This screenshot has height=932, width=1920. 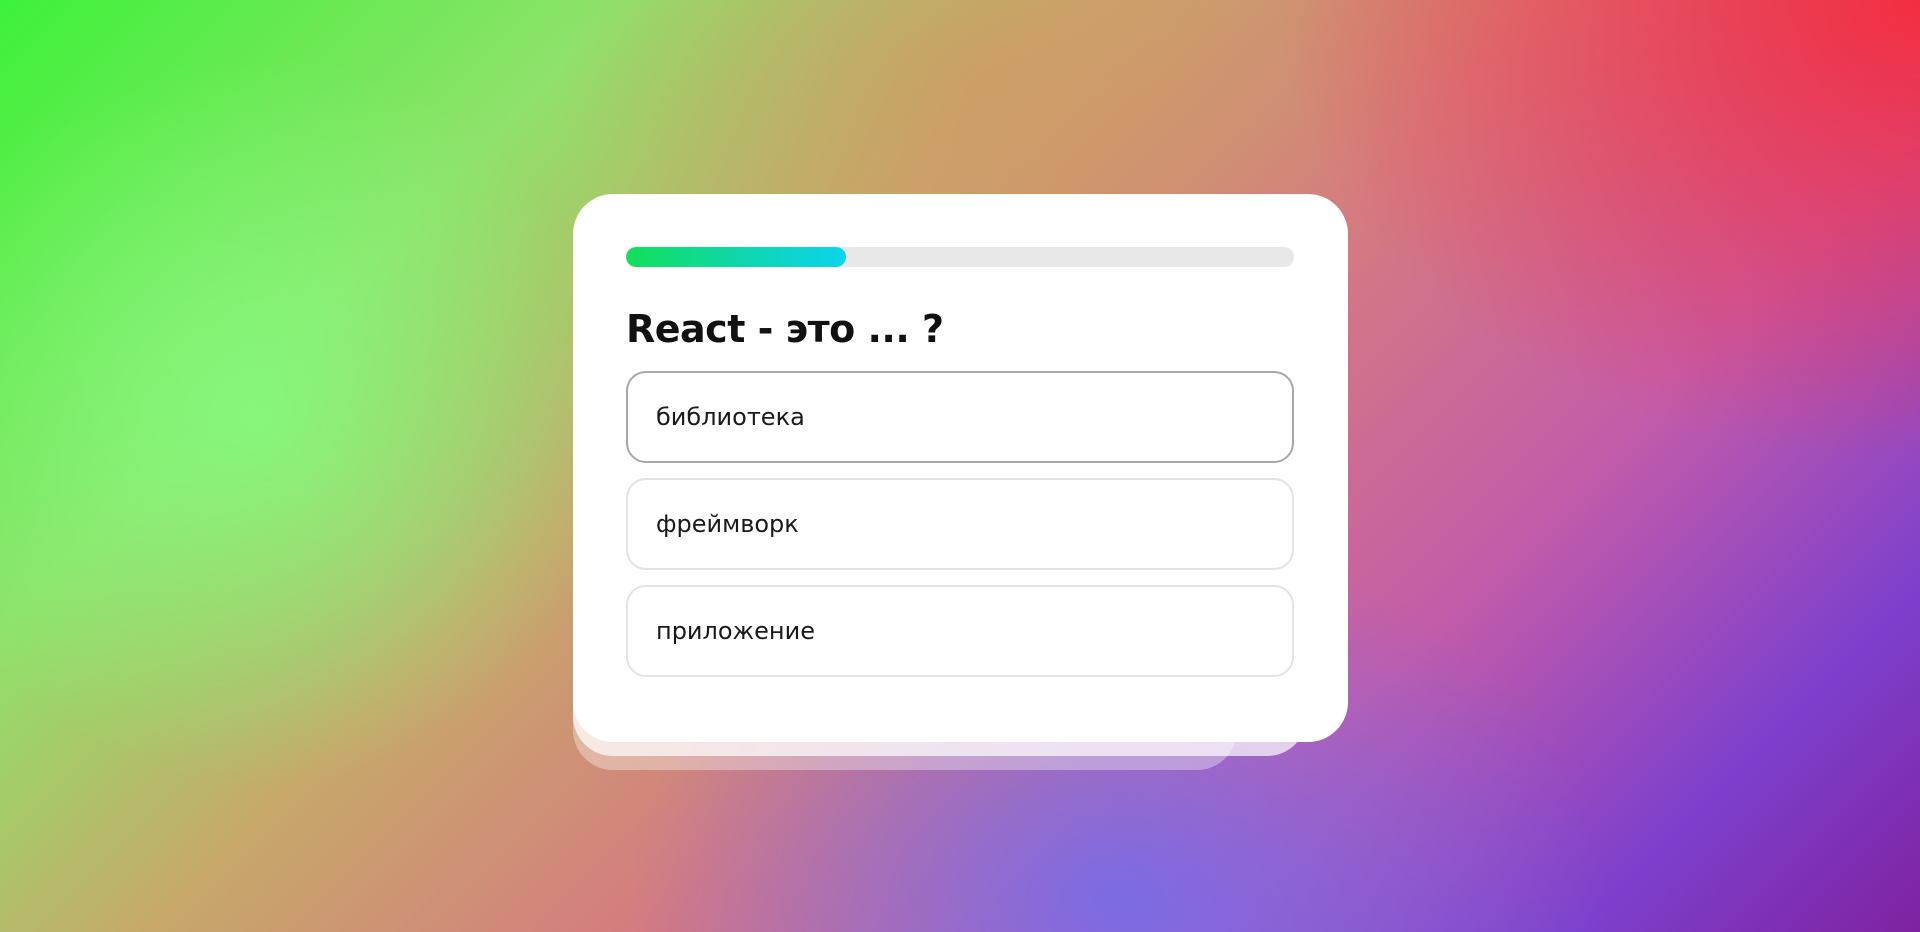 I want to click on progress-bar-fill, so click(x=736, y=257).